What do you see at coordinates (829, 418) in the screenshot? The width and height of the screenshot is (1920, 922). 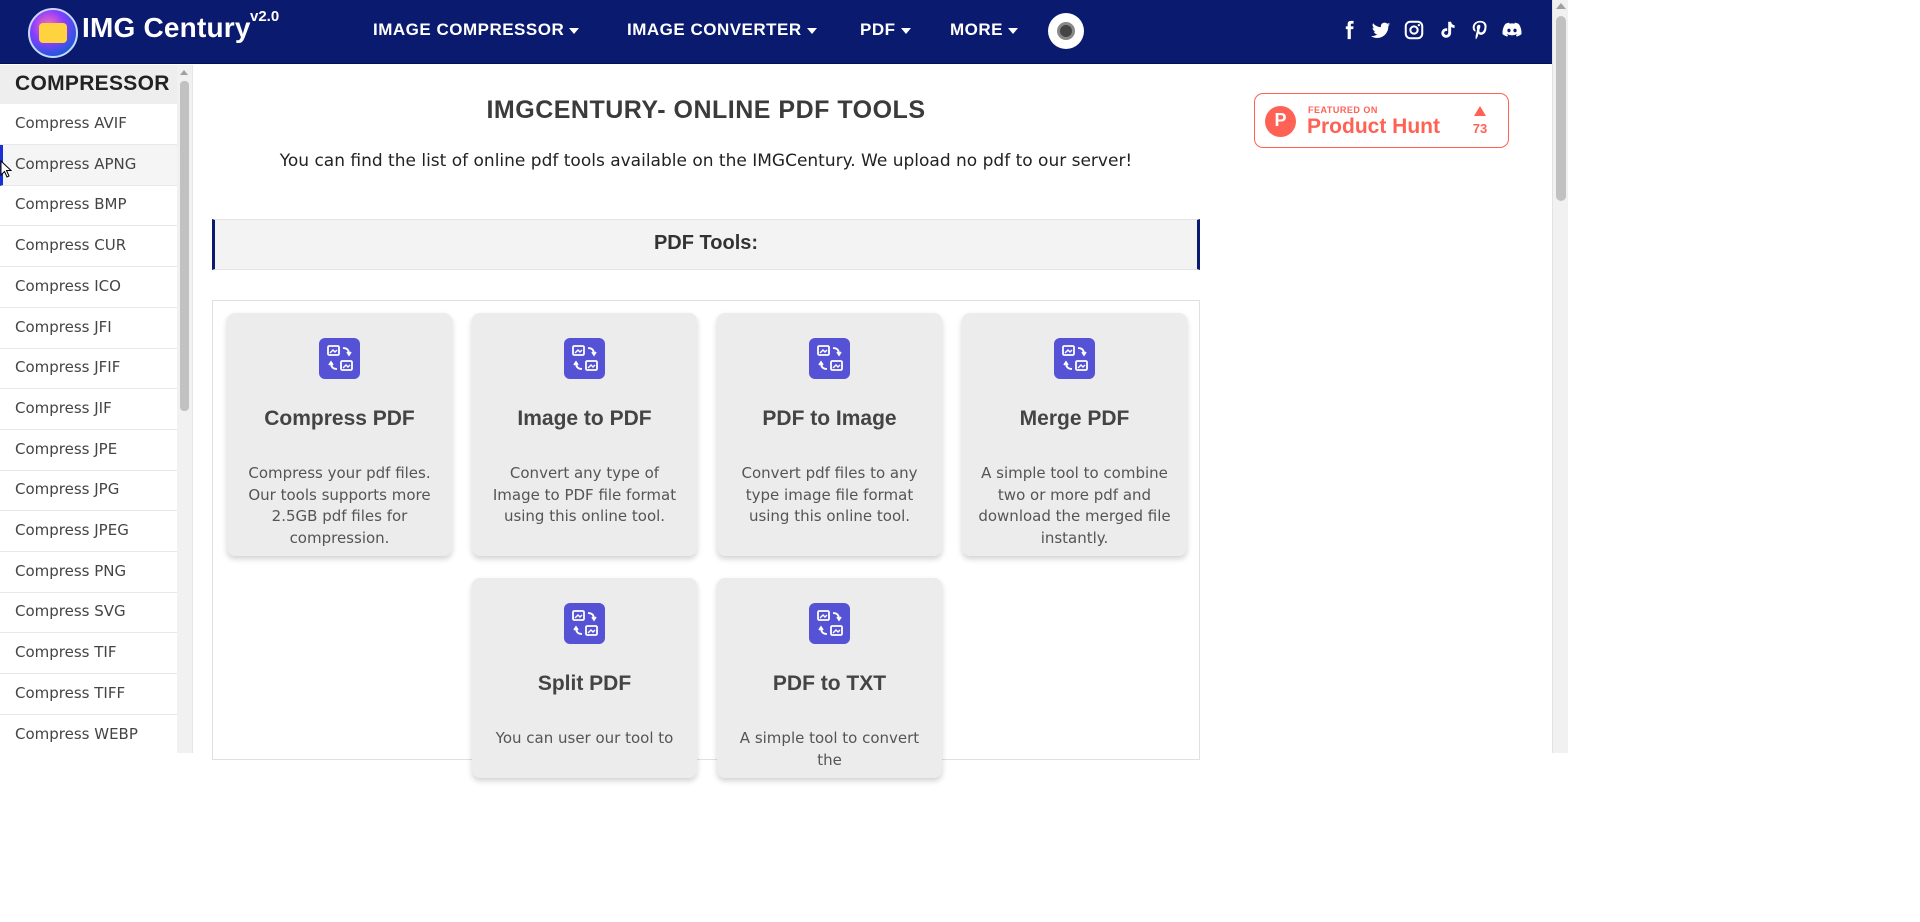 I see `tool-card-title: PDF to Image` at bounding box center [829, 418].